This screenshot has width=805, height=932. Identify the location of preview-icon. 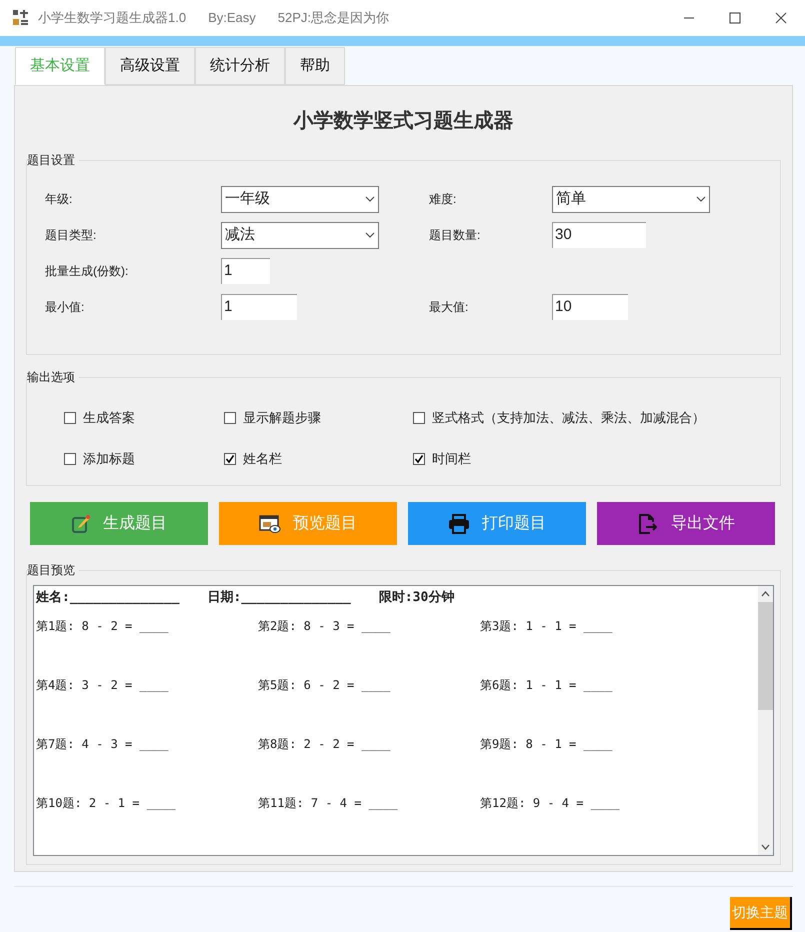
(270, 524).